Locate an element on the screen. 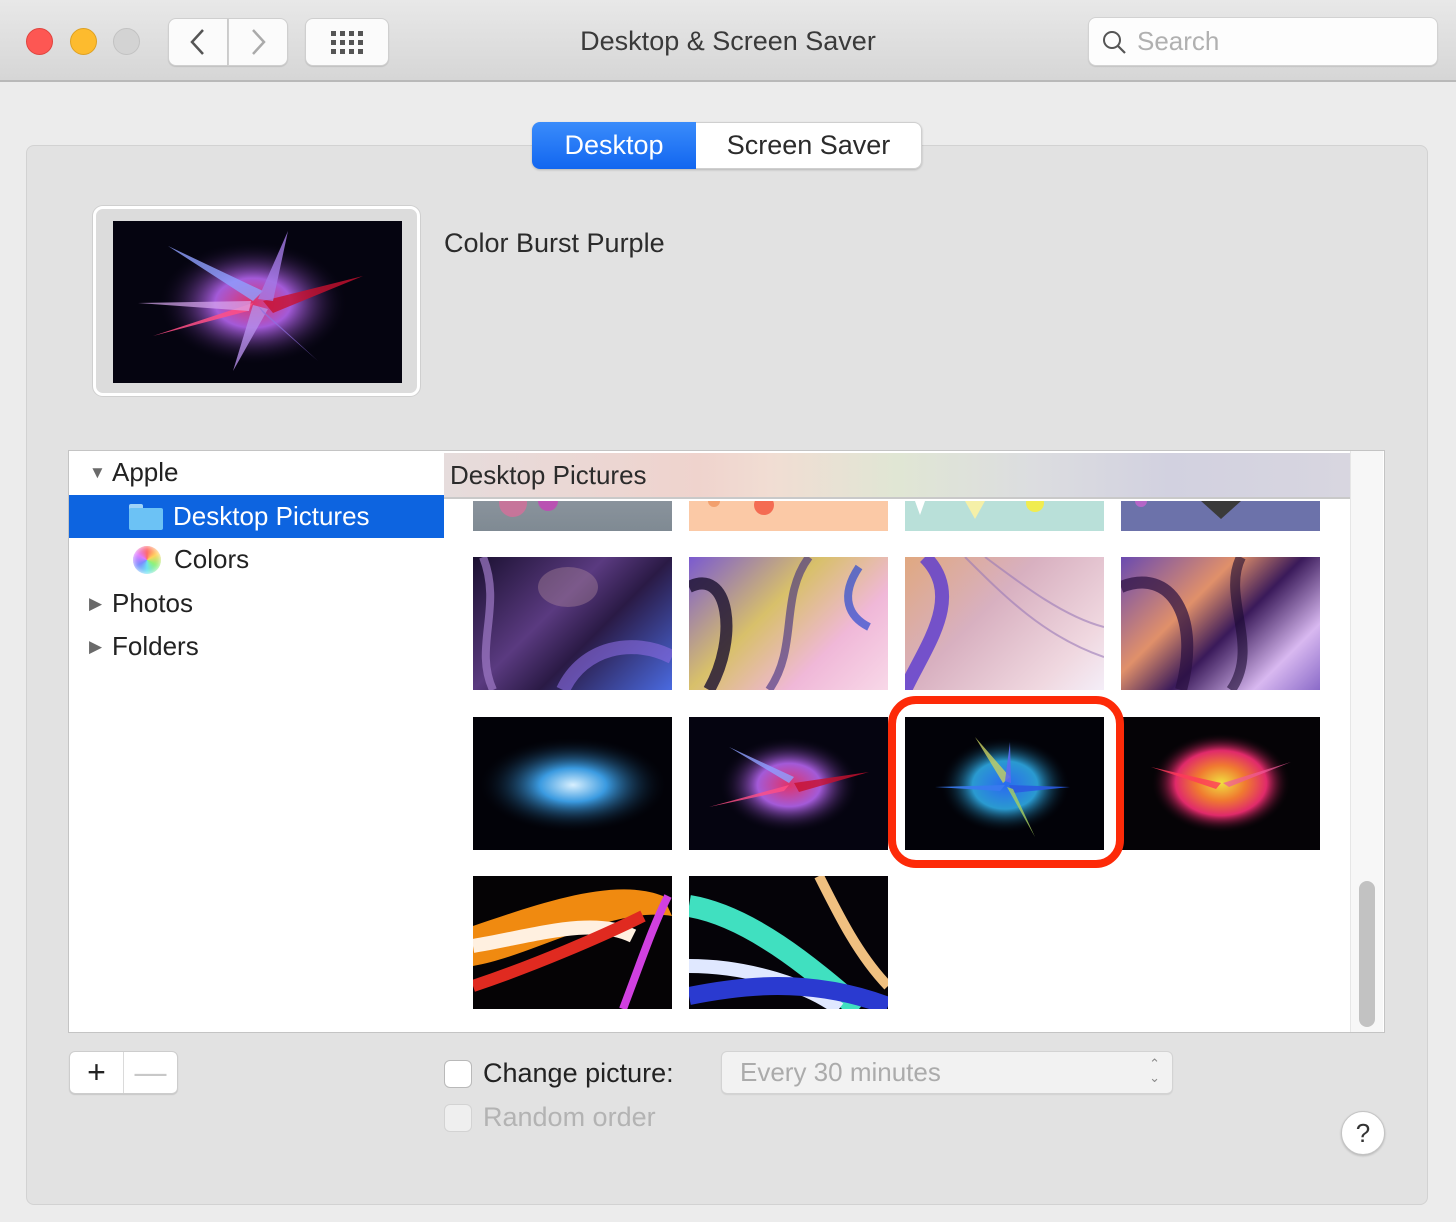 The width and height of the screenshot is (1456, 1222). scrollbar-thumb is located at coordinates (1367, 954).